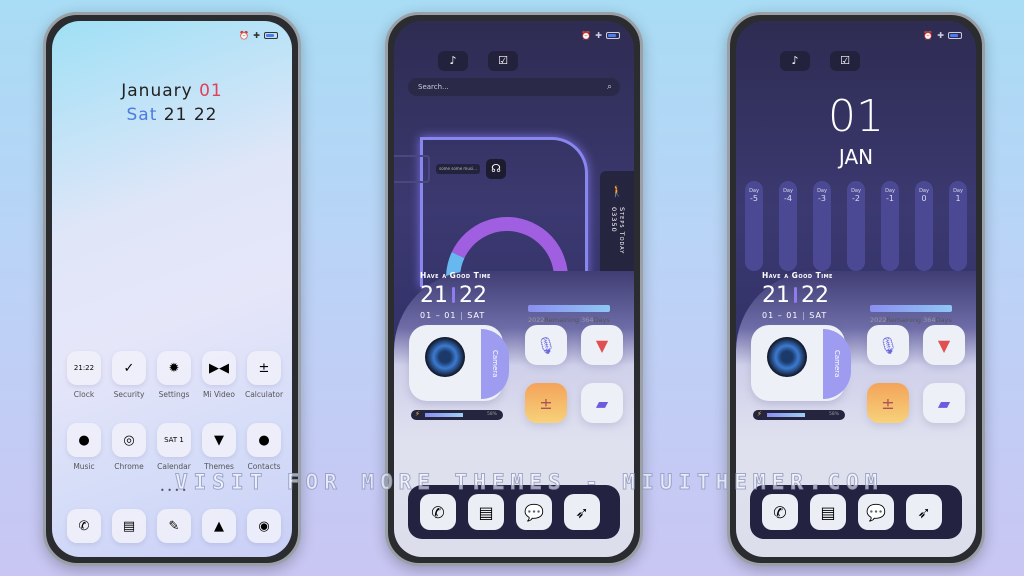  What do you see at coordinates (815, 295) in the screenshot?
I see `minute: 22` at bounding box center [815, 295].